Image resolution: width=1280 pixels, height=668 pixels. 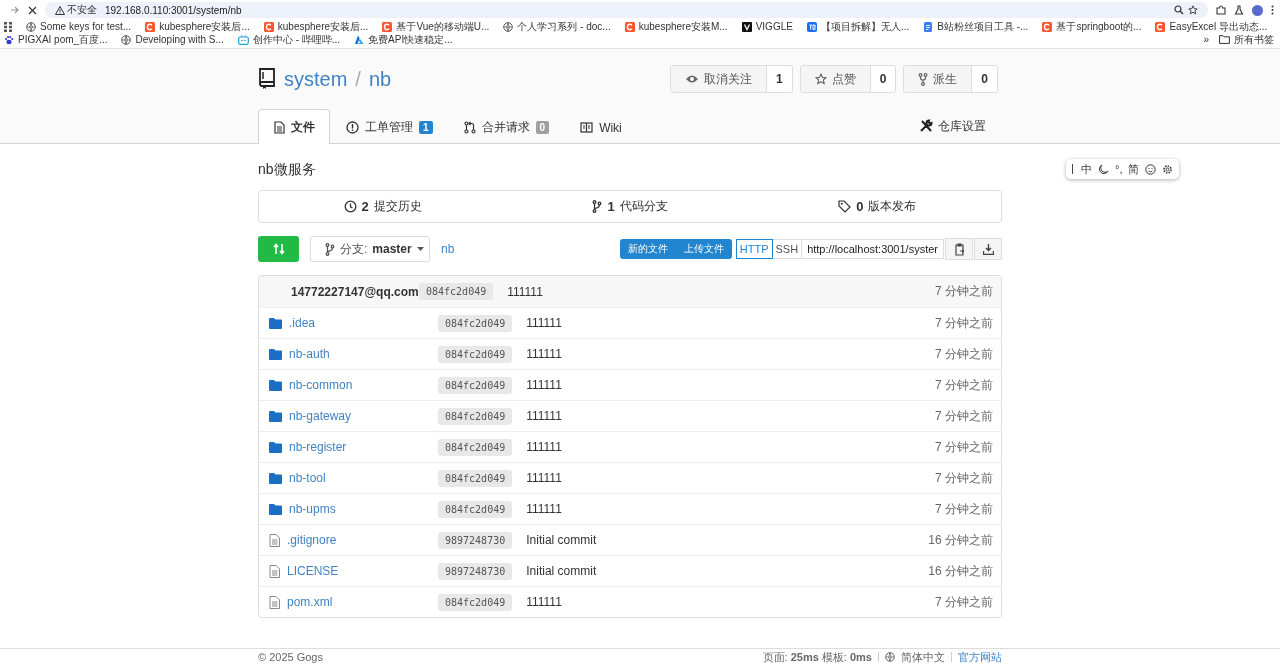 I want to click on new-file-button: 新的文件, so click(x=647, y=249).